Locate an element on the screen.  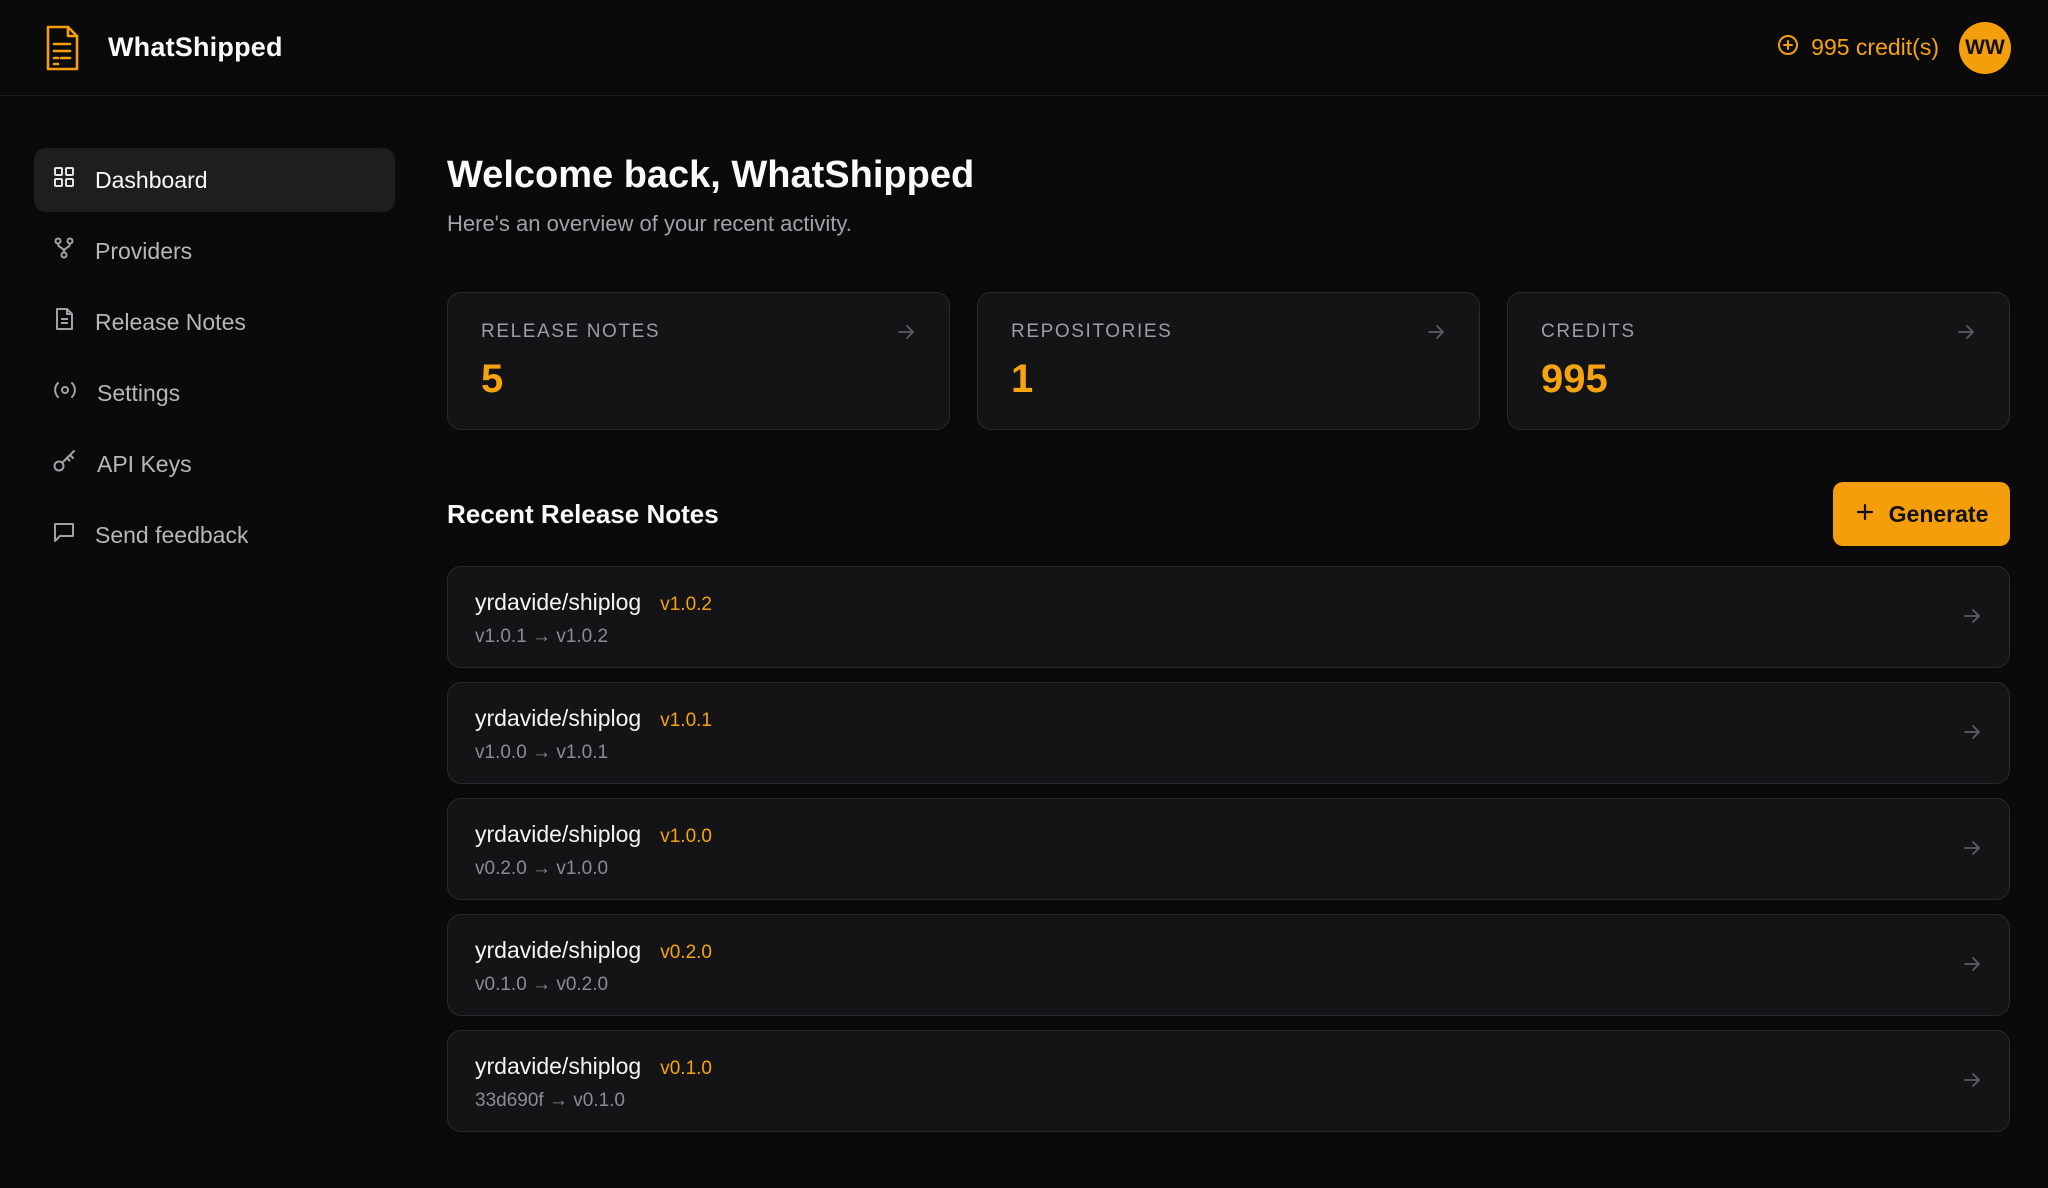
stat-card-release-notes: RELEASE NOTES 5 is located at coordinates (698, 361).